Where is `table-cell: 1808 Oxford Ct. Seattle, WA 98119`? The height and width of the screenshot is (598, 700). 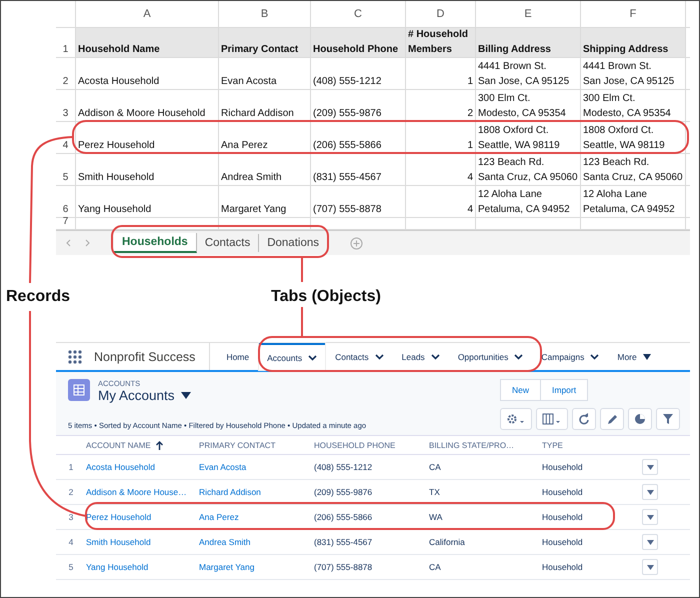
table-cell: 1808 Oxford Ct. Seattle, WA 98119 is located at coordinates (528, 138).